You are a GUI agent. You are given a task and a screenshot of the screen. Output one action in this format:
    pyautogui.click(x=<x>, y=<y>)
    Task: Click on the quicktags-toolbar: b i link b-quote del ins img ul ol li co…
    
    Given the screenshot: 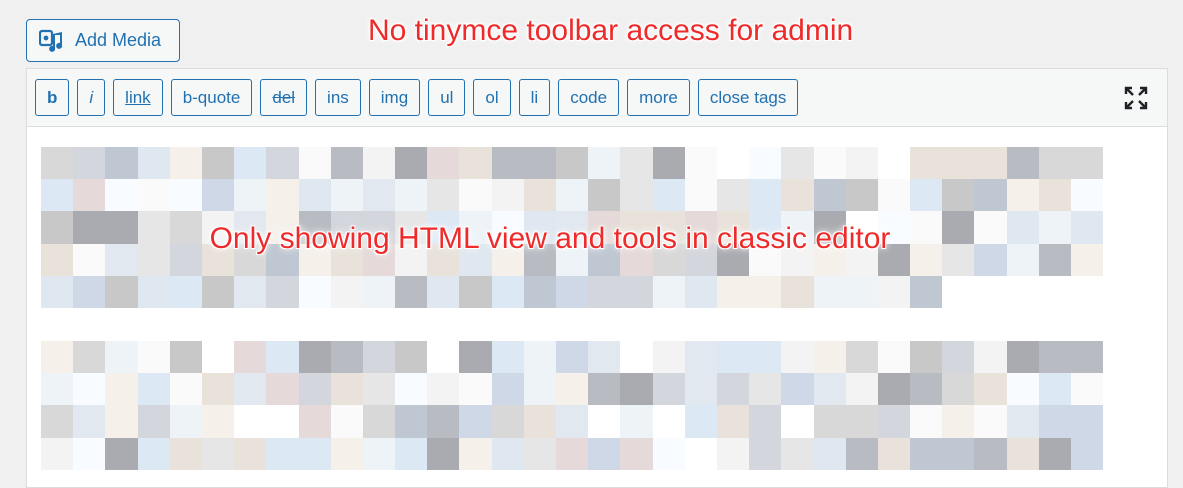 What is the action you would take?
    pyautogui.click(x=597, y=98)
    